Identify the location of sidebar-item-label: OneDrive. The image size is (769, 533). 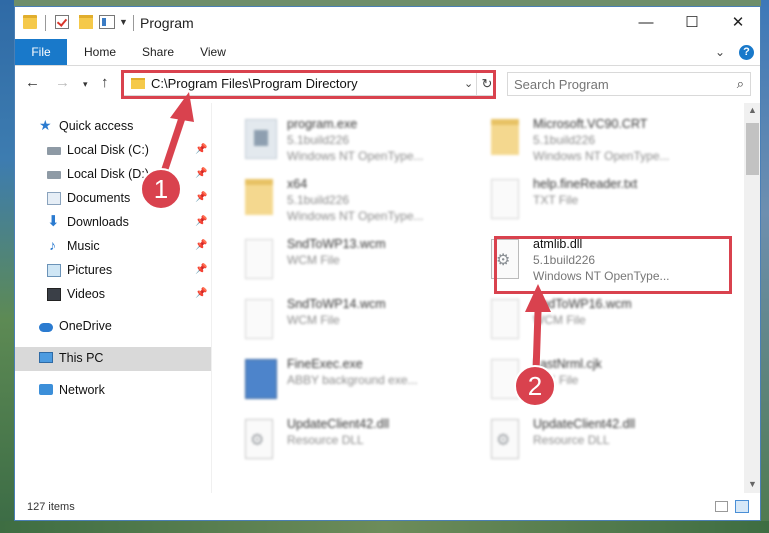
(85, 326).